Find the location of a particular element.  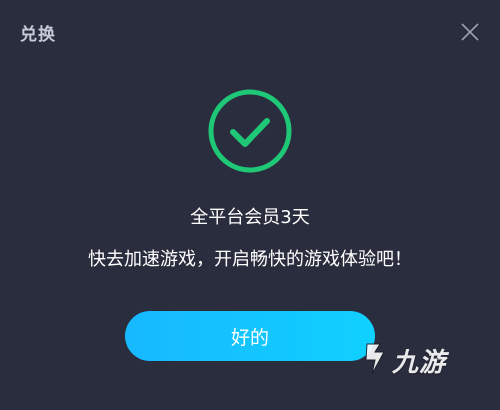

watermark-text: 九游 is located at coordinates (419, 363).